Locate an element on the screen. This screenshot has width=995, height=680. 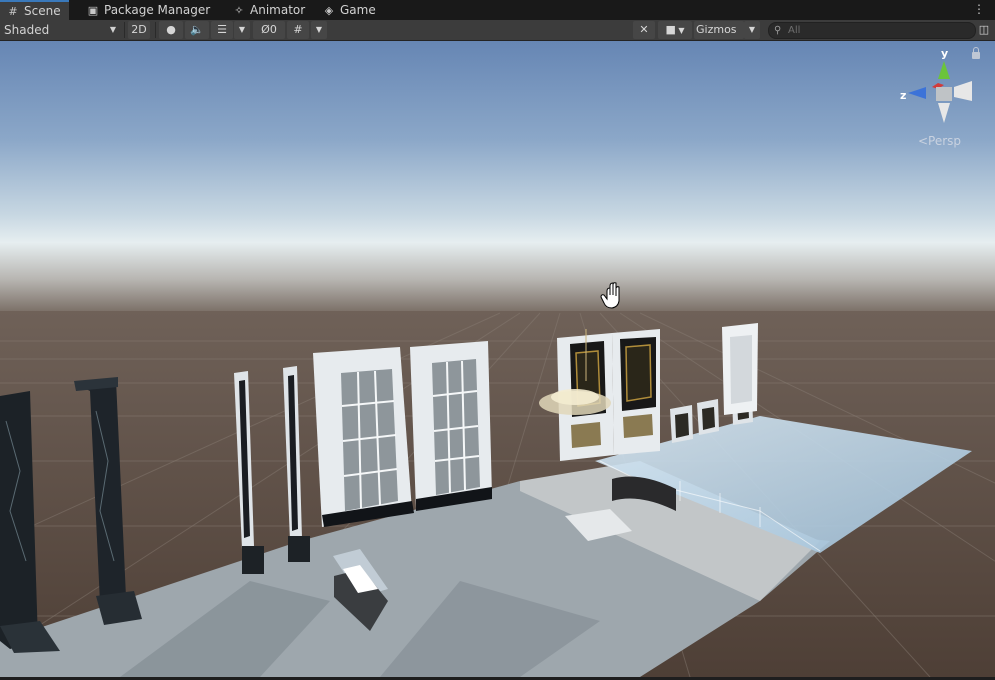
camera-settings-button: ■ ▼ is located at coordinates (675, 30).